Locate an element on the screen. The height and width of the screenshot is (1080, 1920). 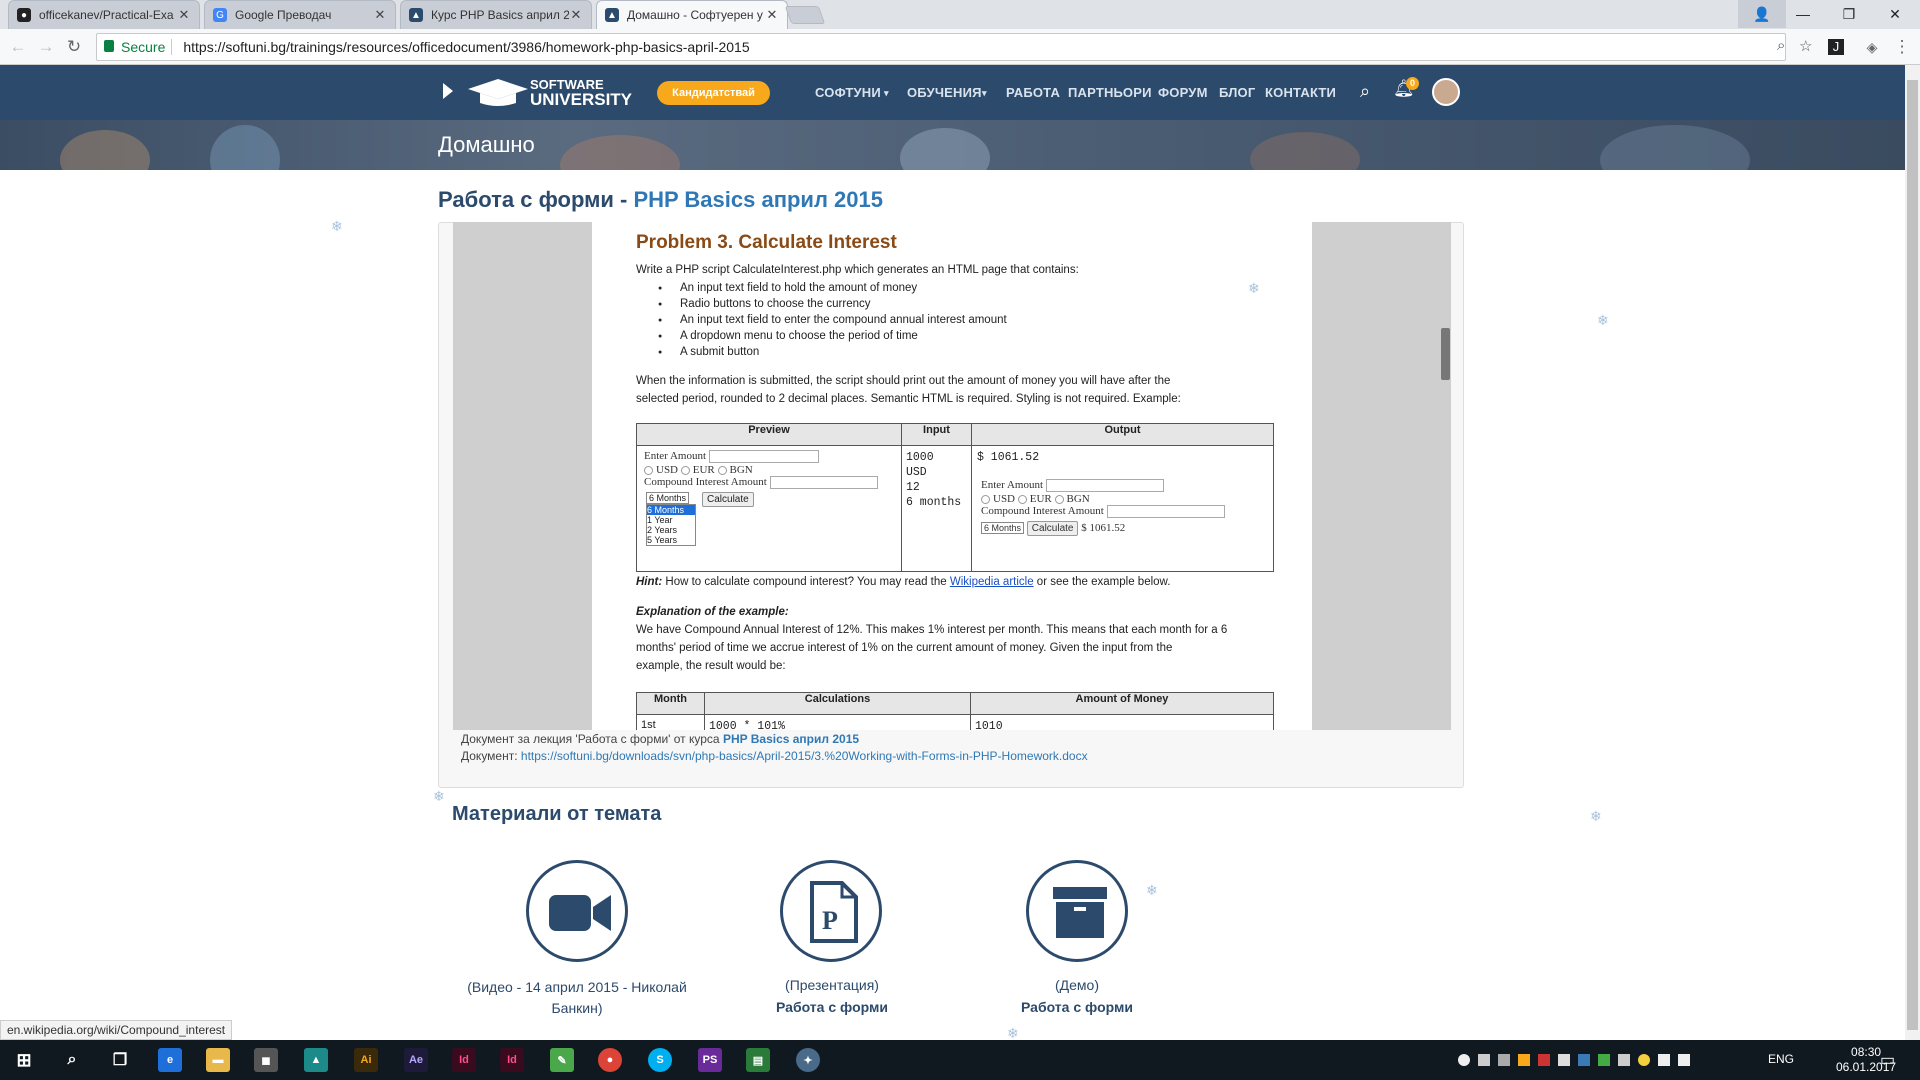
wikipedia-link: Wikipedia article is located at coordinates (992, 582).